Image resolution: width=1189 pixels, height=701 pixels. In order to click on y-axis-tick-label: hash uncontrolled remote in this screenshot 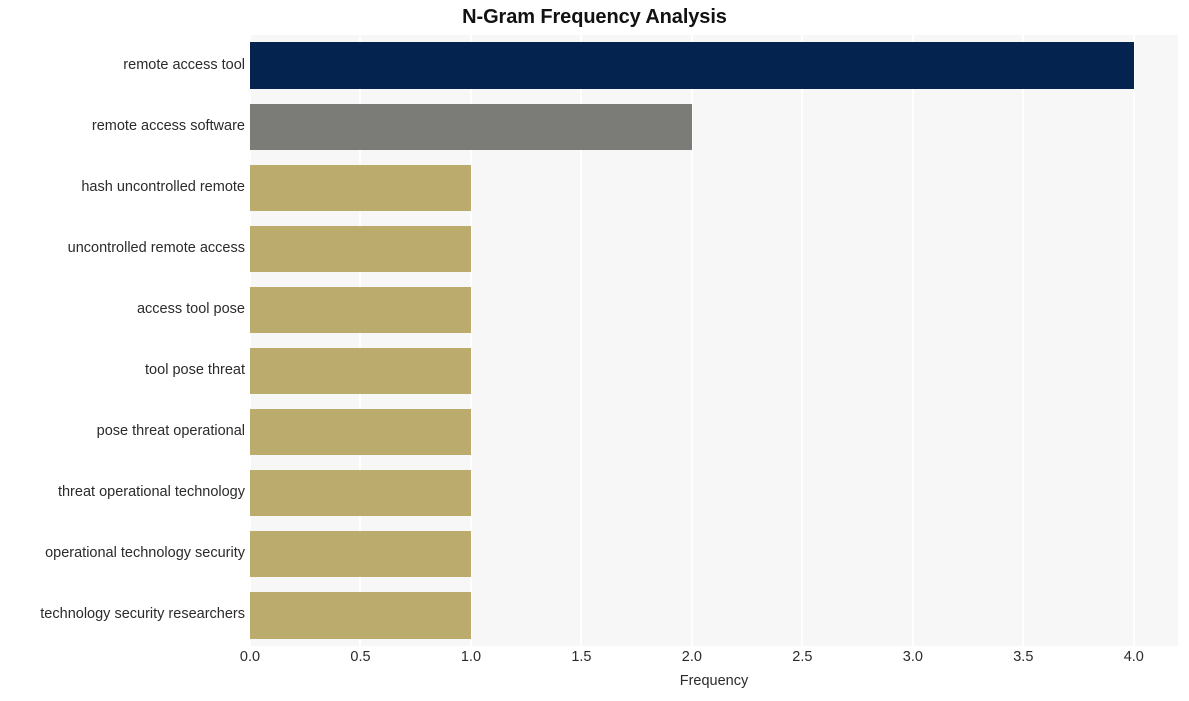, I will do `click(163, 186)`.